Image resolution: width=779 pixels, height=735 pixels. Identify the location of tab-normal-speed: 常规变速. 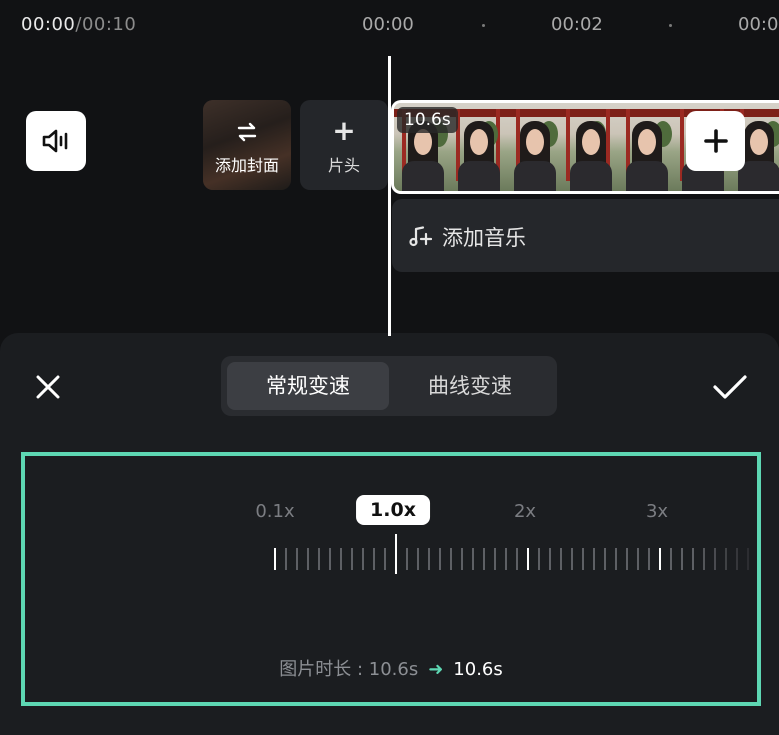
(308, 386).